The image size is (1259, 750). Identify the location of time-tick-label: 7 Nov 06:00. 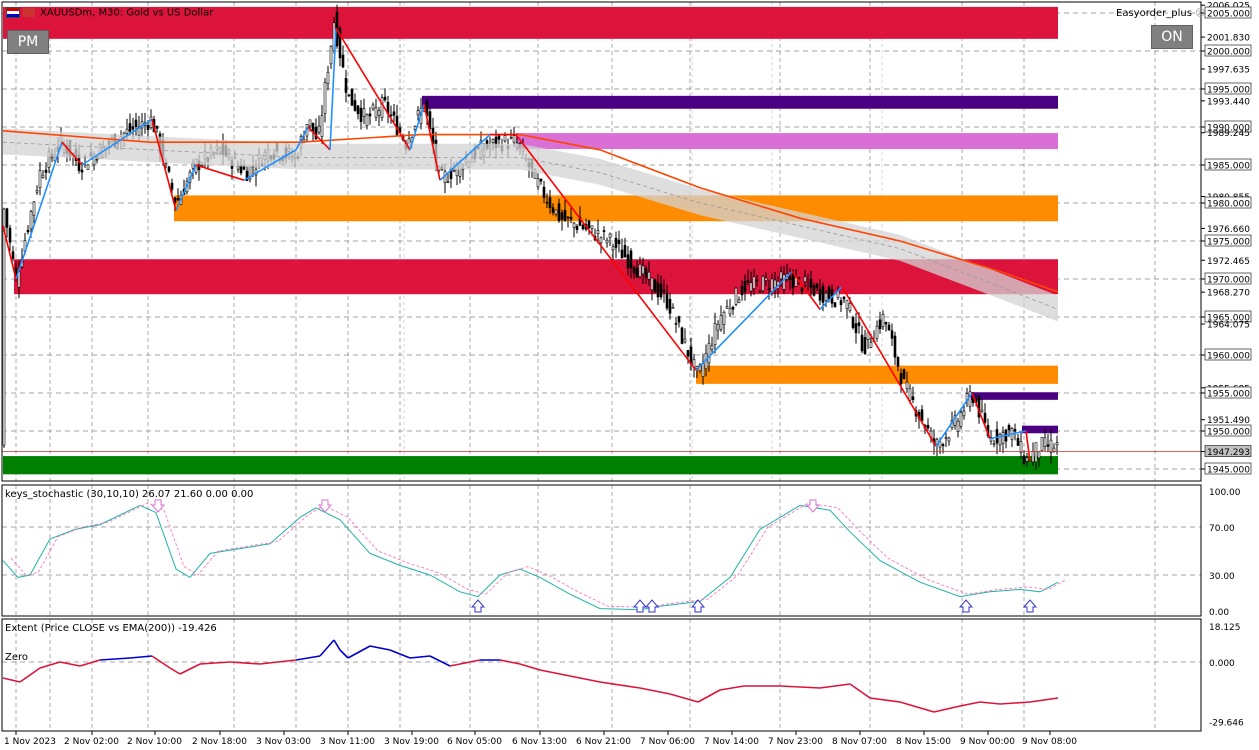
(667, 742).